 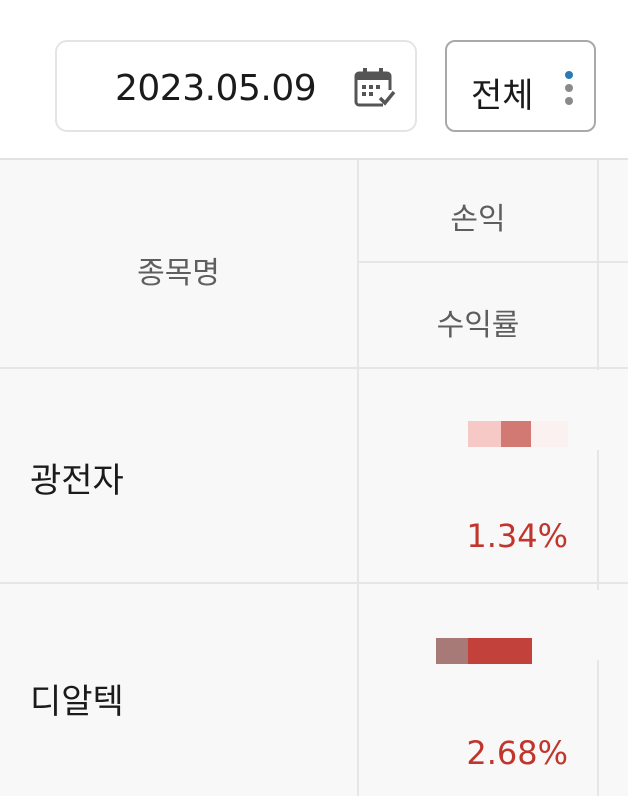 I want to click on filter-dropdown: 전체, so click(x=520, y=86).